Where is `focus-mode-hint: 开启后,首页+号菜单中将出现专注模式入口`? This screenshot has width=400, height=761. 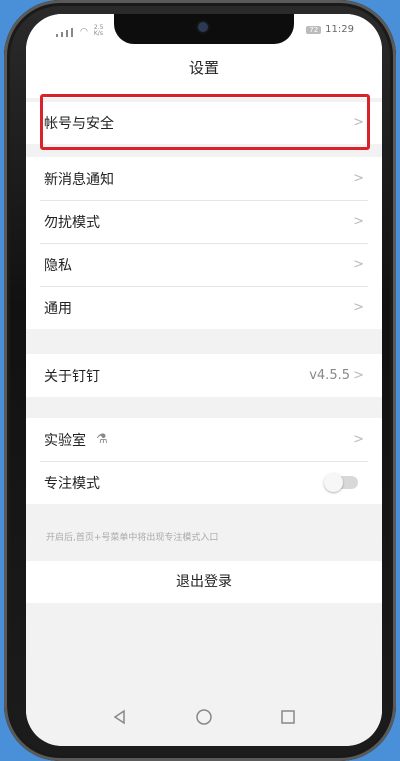
focus-mode-hint: 开启后,首页+号菜单中将出现专注模式入口 is located at coordinates (132, 538).